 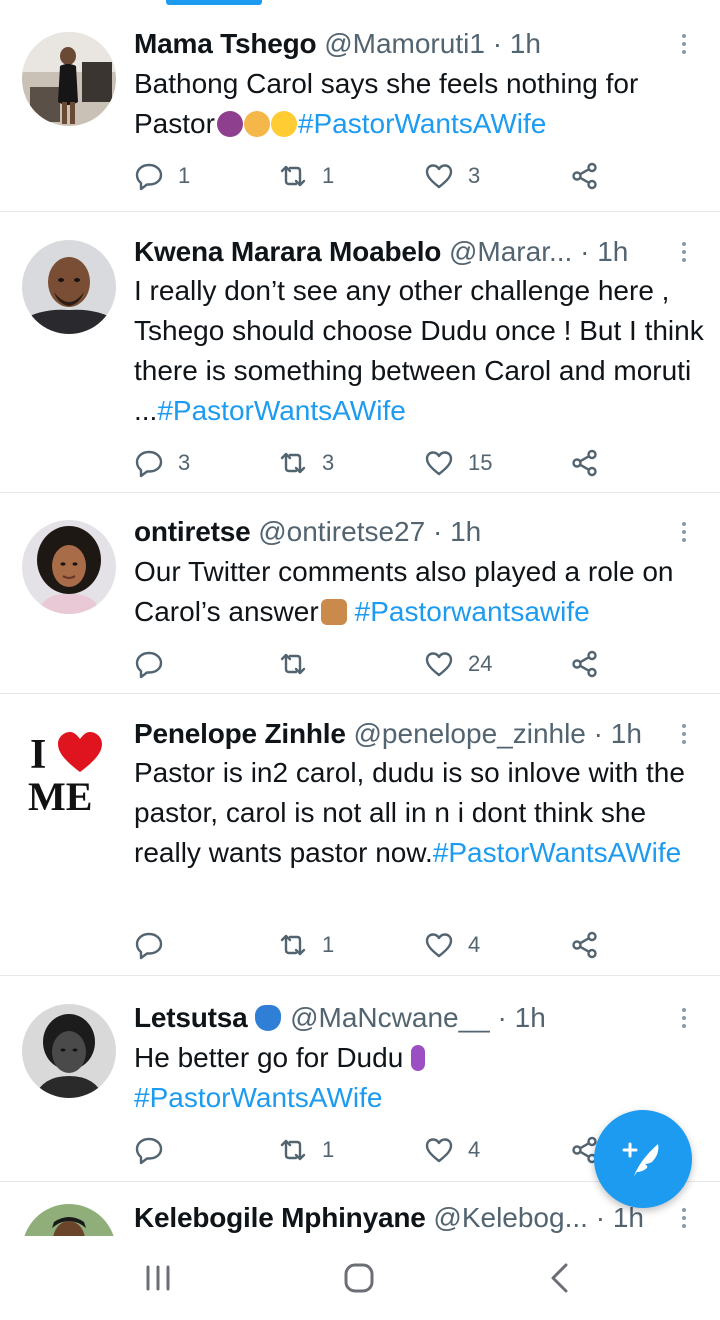 What do you see at coordinates (480, 663) in the screenshot?
I see `like-count: 24` at bounding box center [480, 663].